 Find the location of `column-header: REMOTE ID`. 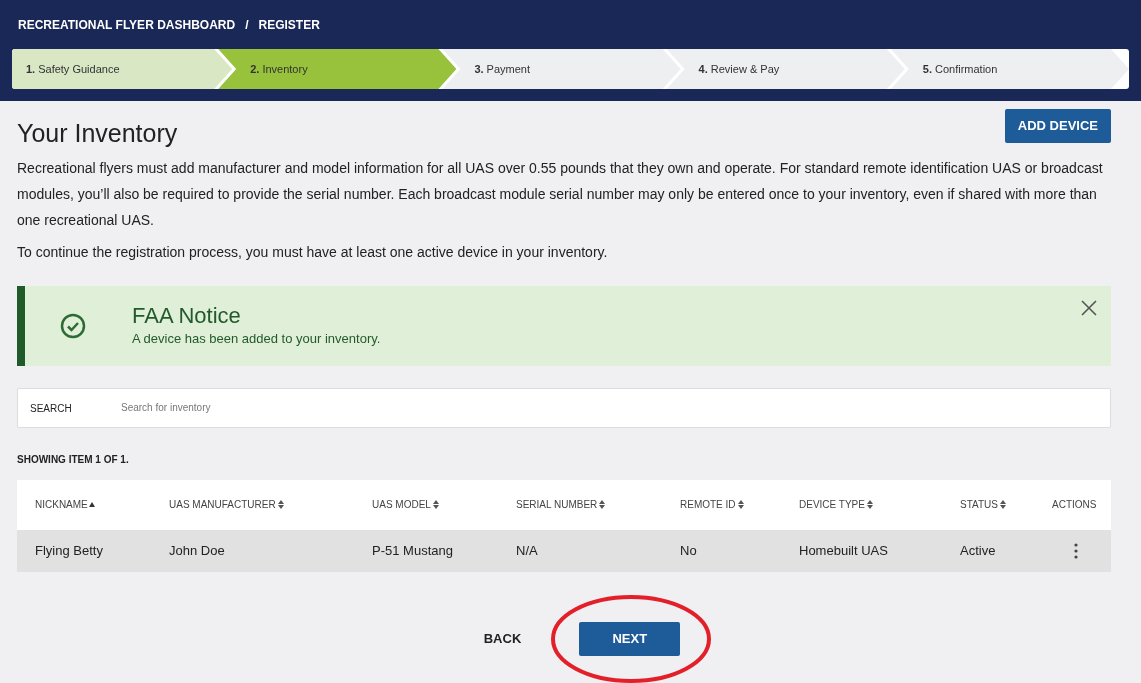

column-header: REMOTE ID is located at coordinates (739, 504).